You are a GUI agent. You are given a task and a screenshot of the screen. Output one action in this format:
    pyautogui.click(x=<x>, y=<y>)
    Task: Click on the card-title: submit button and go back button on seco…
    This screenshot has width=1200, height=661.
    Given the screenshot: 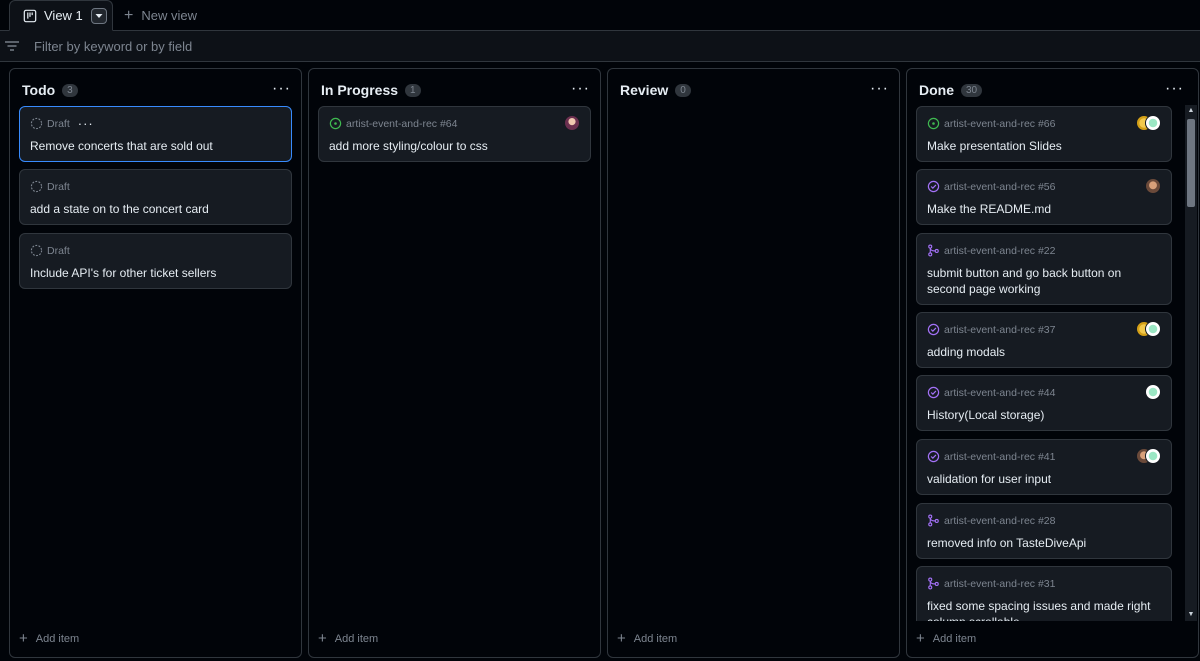 What is the action you would take?
    pyautogui.click(x=1044, y=281)
    